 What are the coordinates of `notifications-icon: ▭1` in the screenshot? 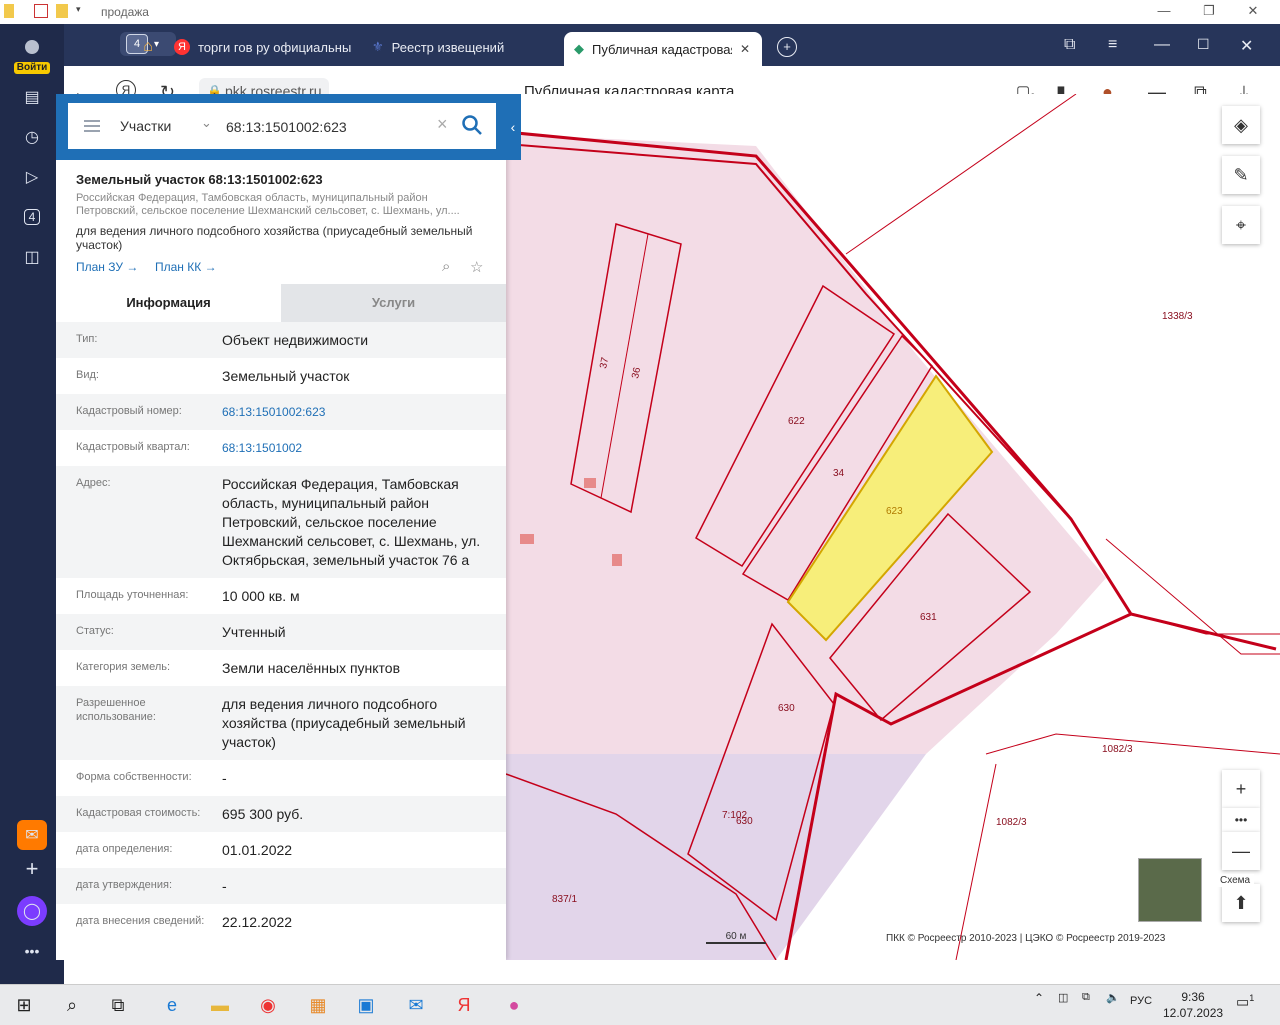 It's located at (1245, 1002).